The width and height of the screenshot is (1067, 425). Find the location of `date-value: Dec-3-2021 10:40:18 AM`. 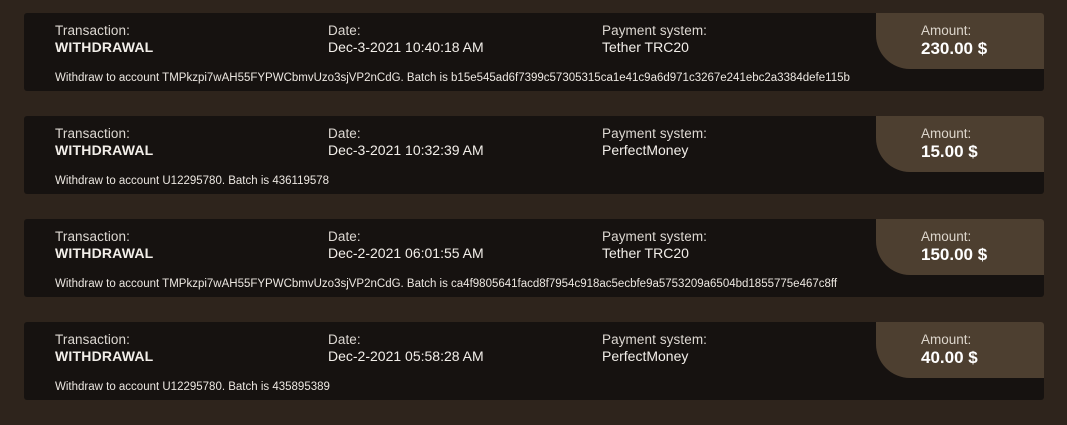

date-value: Dec-3-2021 10:40:18 AM is located at coordinates (406, 47).